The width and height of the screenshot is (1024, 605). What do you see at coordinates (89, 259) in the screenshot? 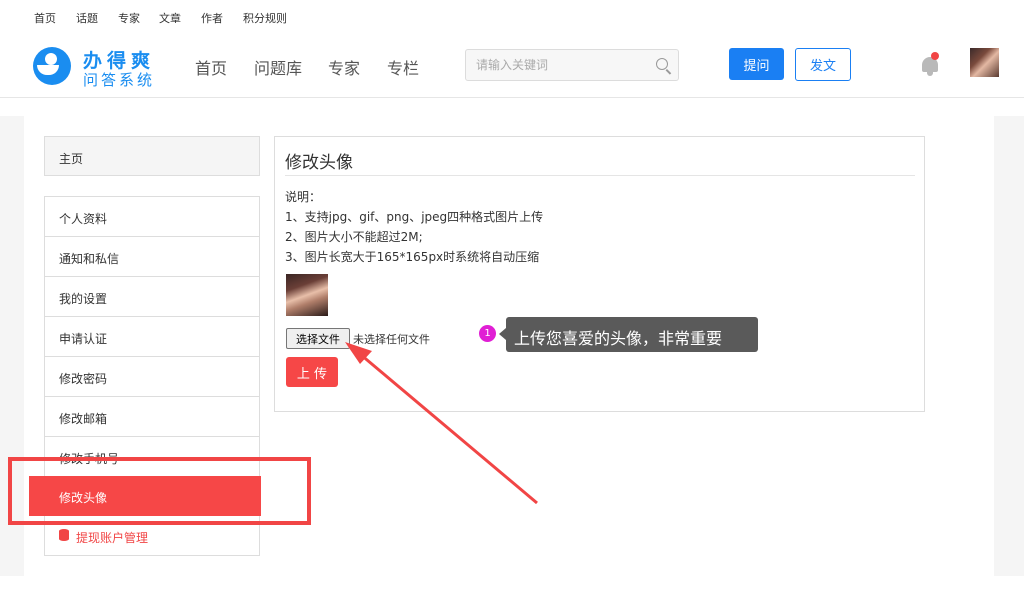
I see `sidebar-item-label: 通知和私信` at bounding box center [89, 259].